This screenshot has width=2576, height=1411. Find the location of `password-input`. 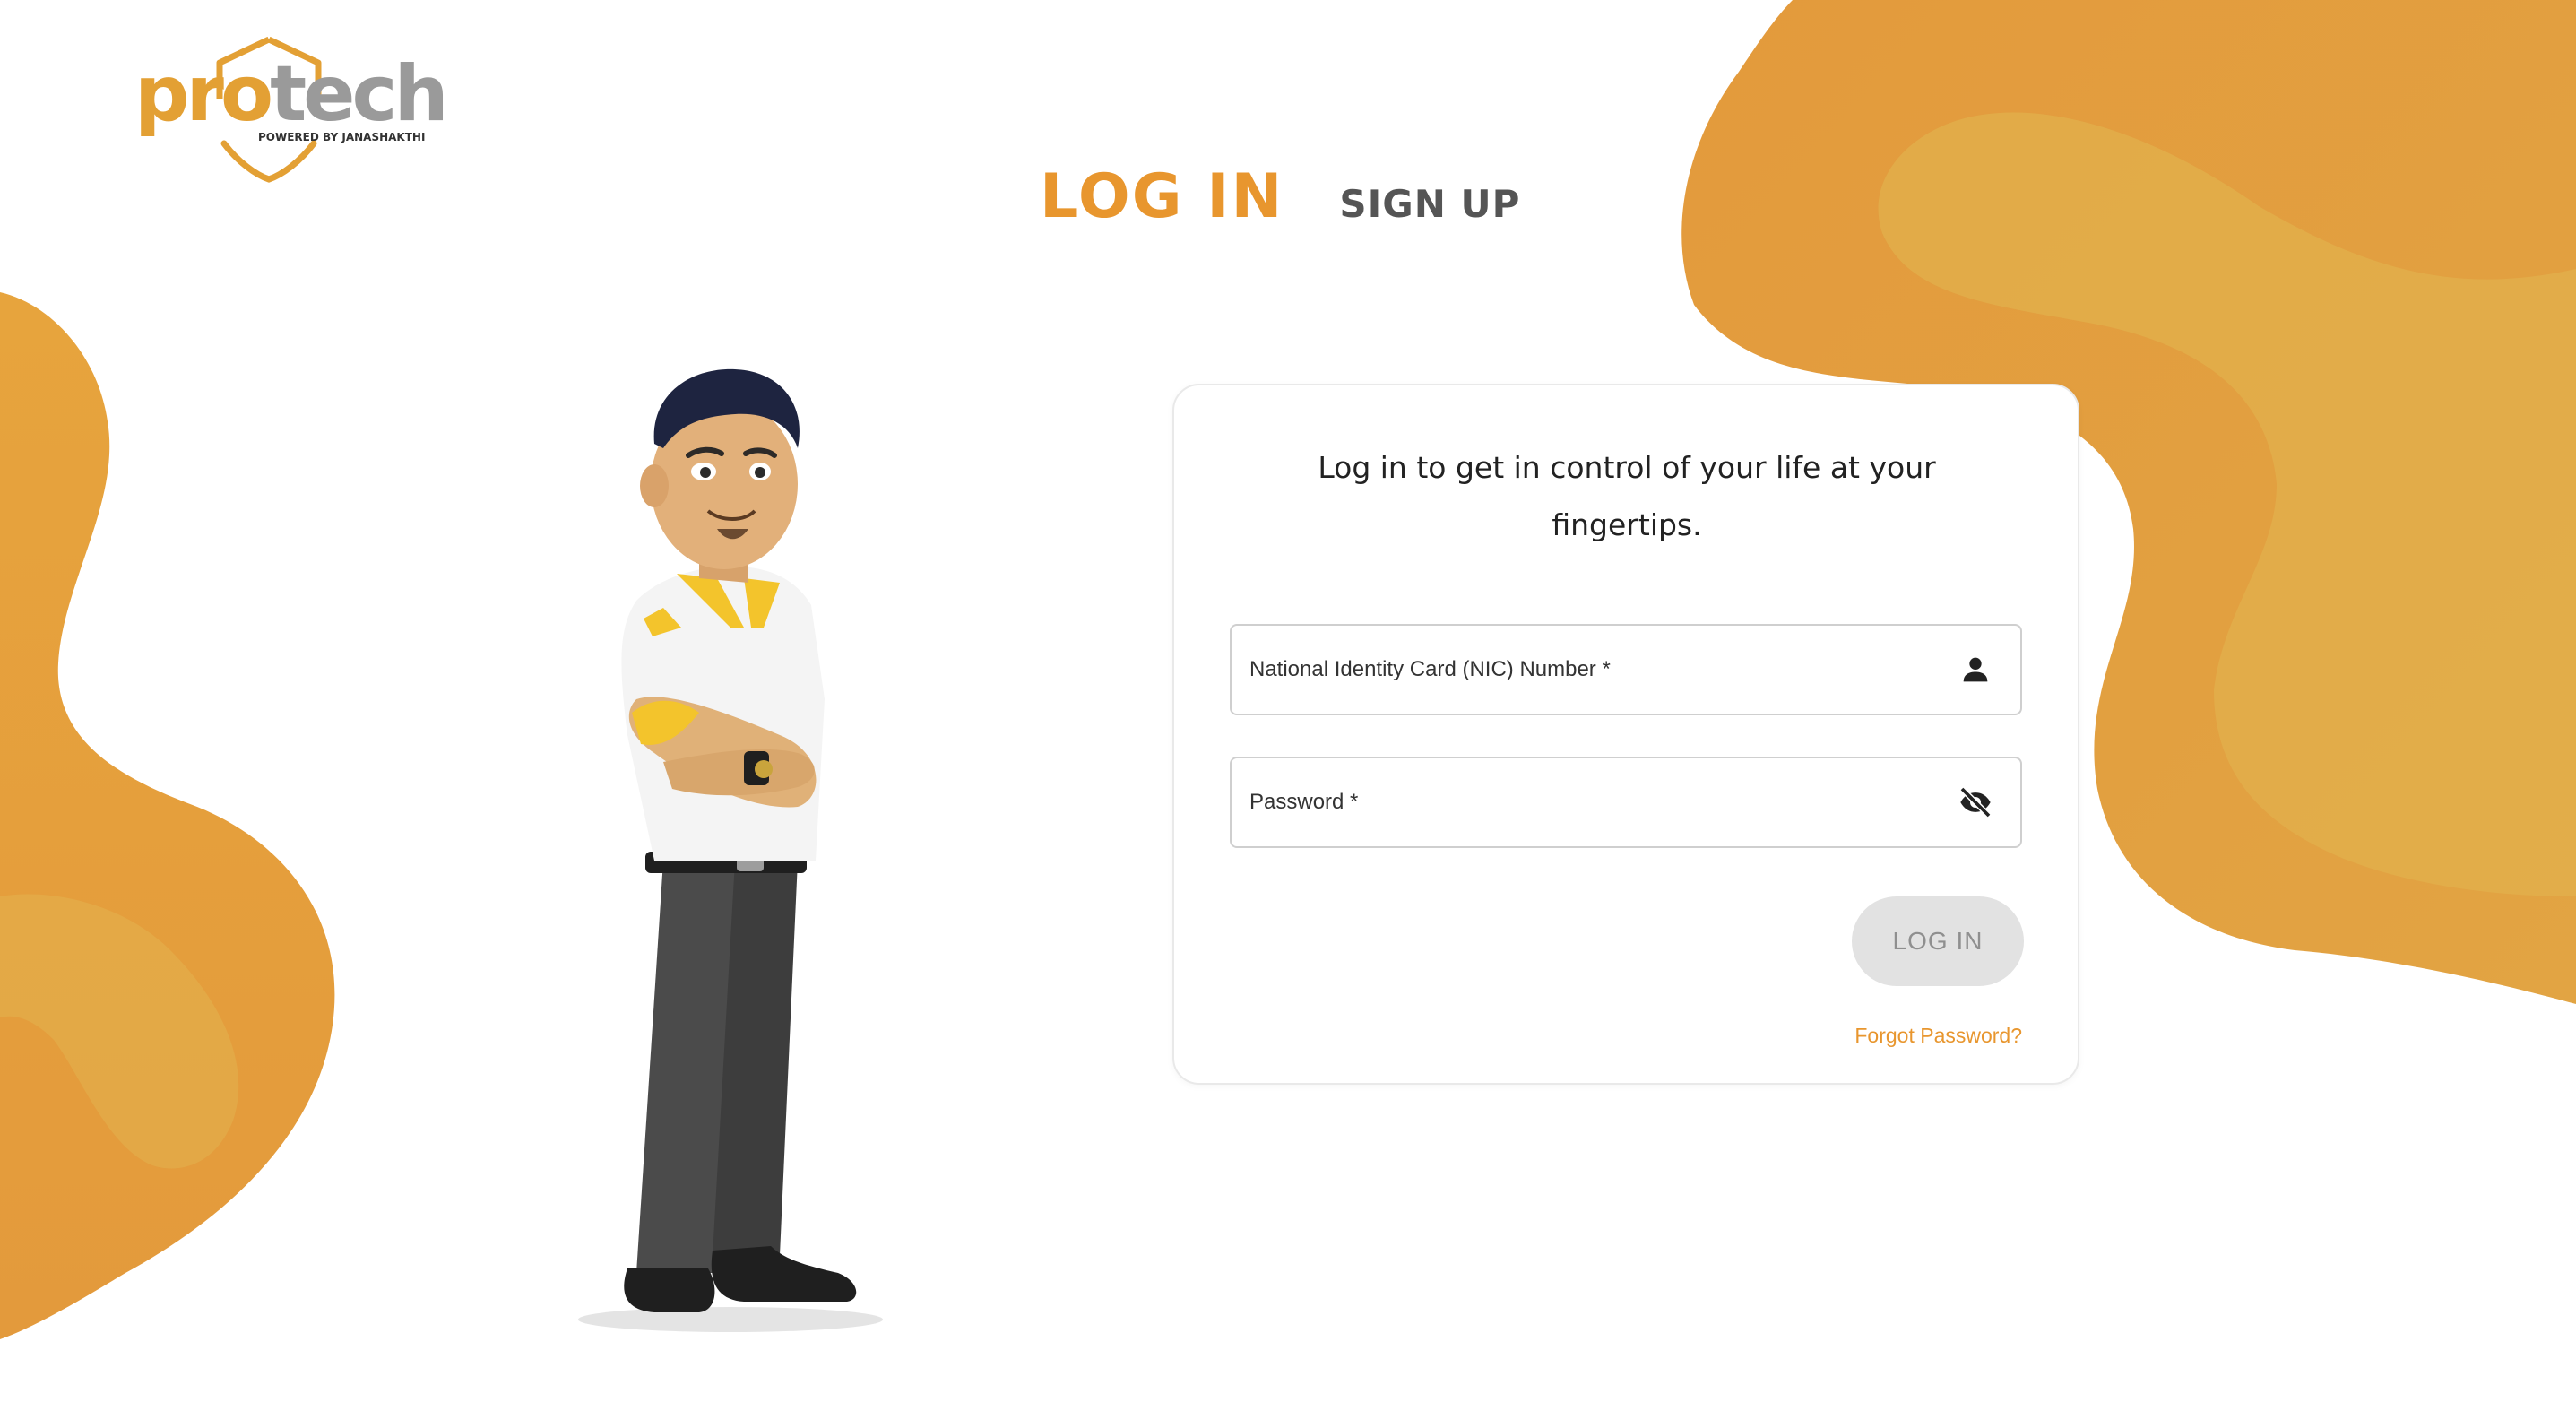

password-input is located at coordinates (1626, 802).